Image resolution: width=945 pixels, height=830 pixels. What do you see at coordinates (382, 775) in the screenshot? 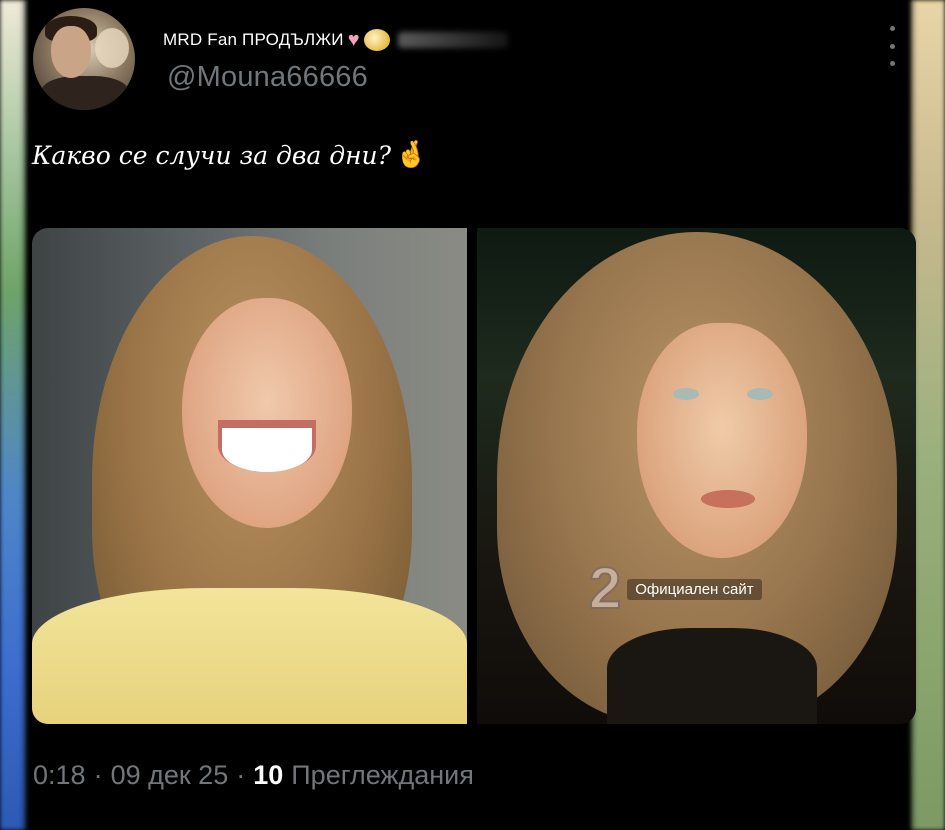
I see `views-label: Преглеждания` at bounding box center [382, 775].